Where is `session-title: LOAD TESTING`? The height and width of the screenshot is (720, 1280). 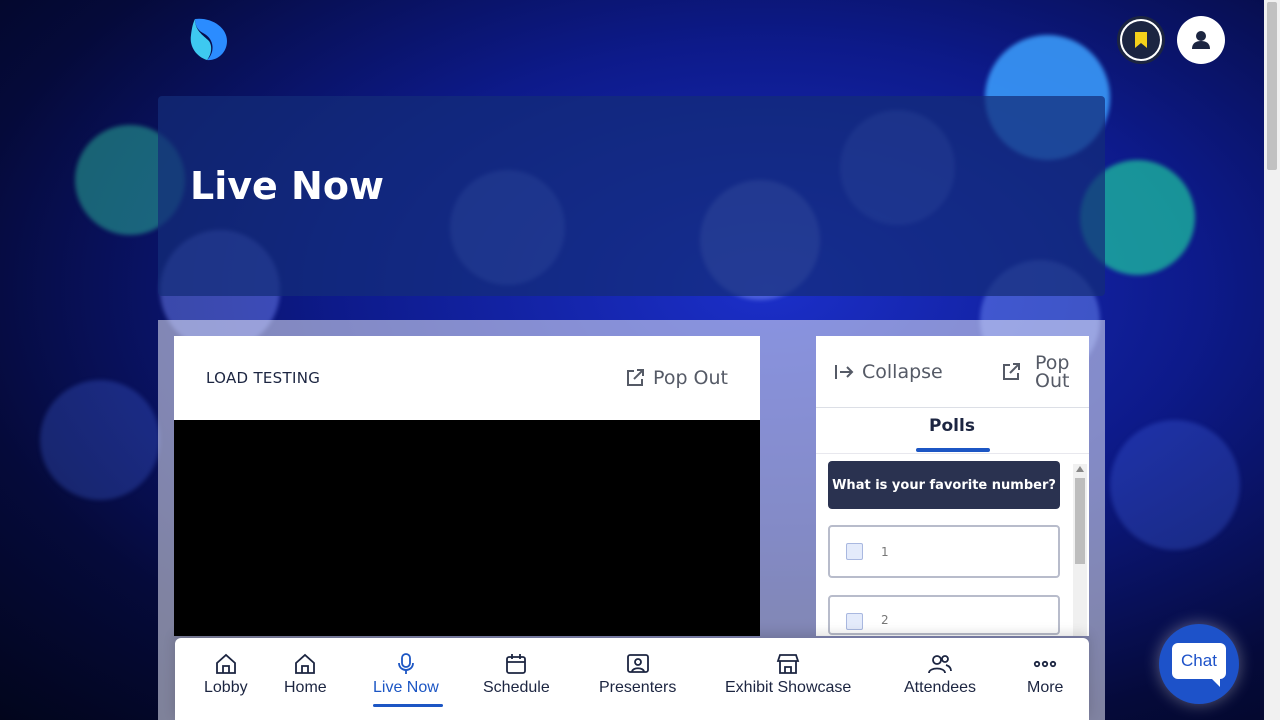
session-title: LOAD TESTING is located at coordinates (263, 378).